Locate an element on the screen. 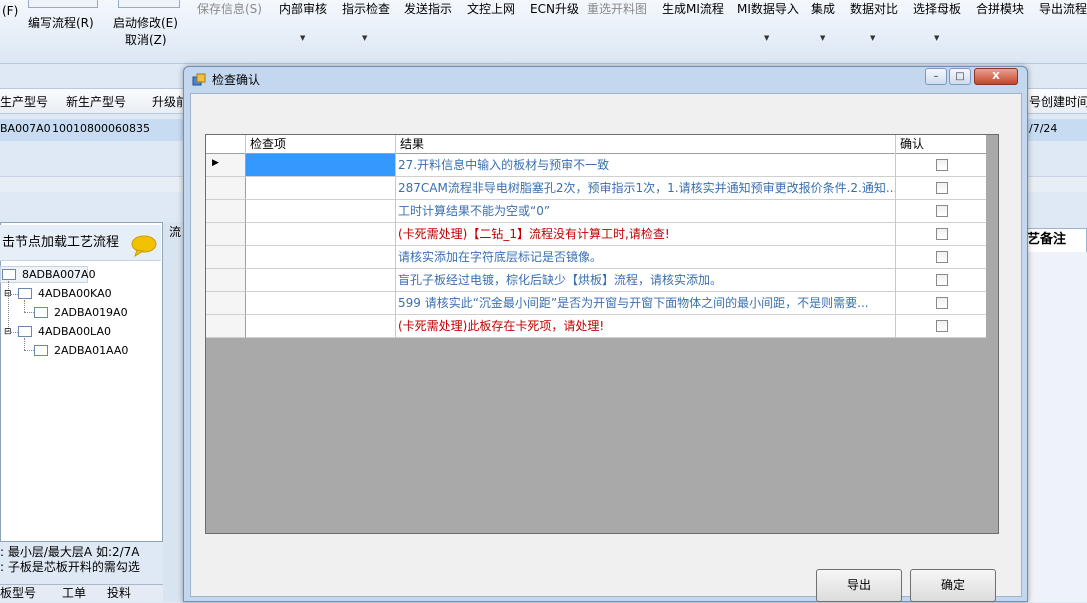 Image resolution: width=1087 pixels, height=603 pixels. export-button: 导出 is located at coordinates (859, 585).